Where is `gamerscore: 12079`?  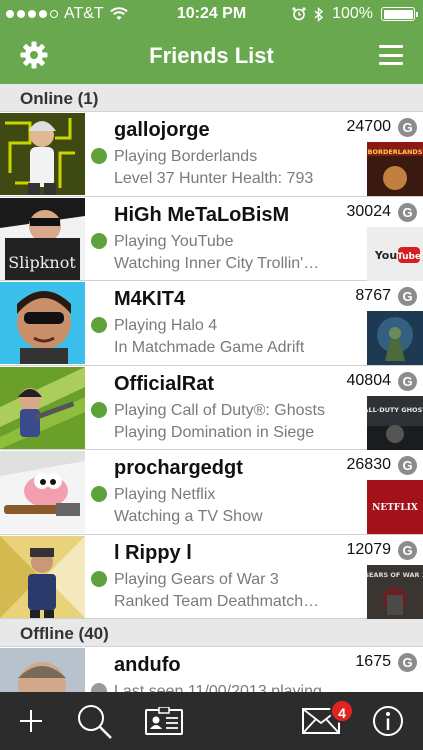 gamerscore: 12079 is located at coordinates (369, 549).